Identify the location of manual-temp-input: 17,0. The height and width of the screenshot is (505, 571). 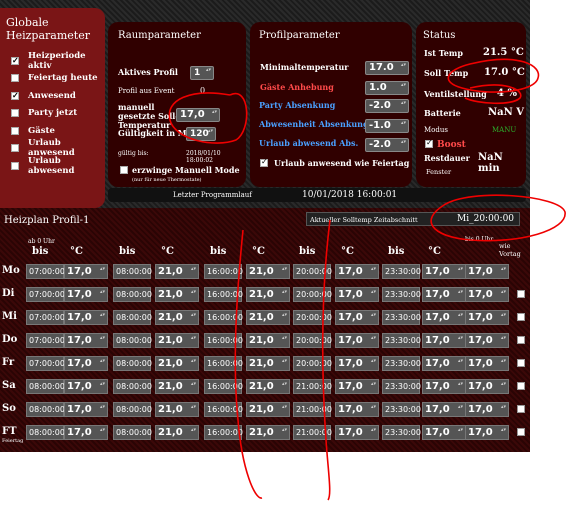
(198, 115).